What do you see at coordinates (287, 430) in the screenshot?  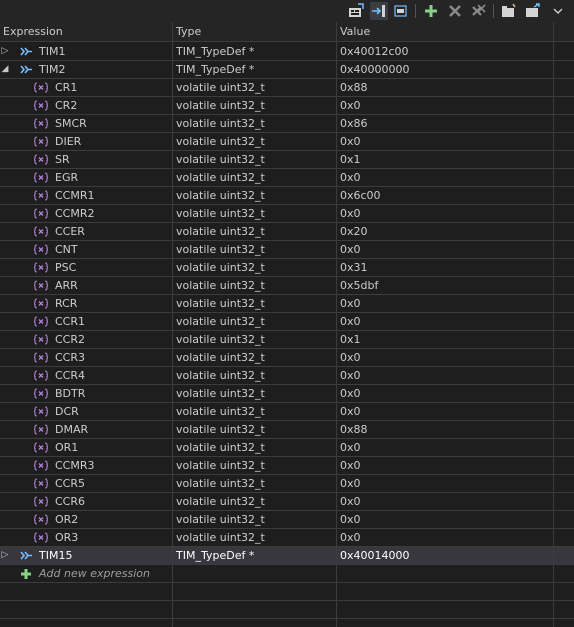 I see `field-row: DMAR volatile uint32_t 0x88` at bounding box center [287, 430].